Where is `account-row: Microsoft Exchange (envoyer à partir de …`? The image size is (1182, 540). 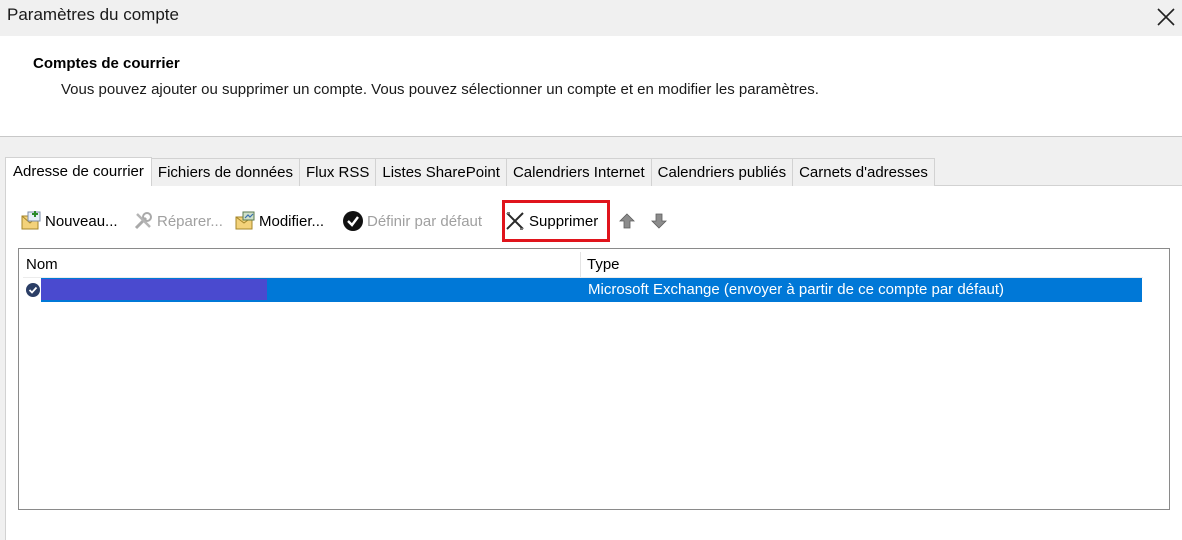
account-row: Microsoft Exchange (envoyer à partir de … is located at coordinates (583, 290).